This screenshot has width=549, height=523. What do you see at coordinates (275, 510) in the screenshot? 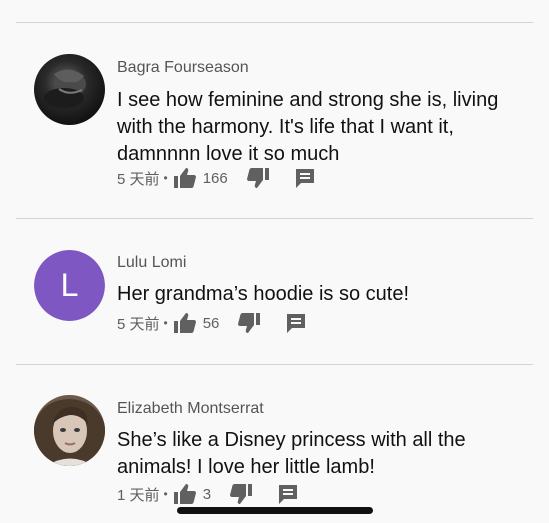
I see `home-indicator` at bounding box center [275, 510].